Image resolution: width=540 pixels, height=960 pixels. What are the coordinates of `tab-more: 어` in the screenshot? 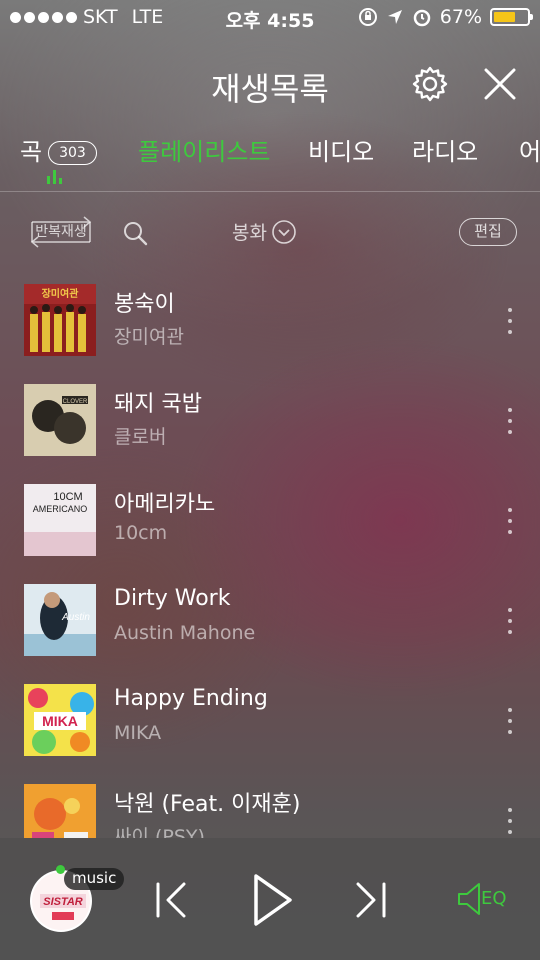 It's located at (529, 149).